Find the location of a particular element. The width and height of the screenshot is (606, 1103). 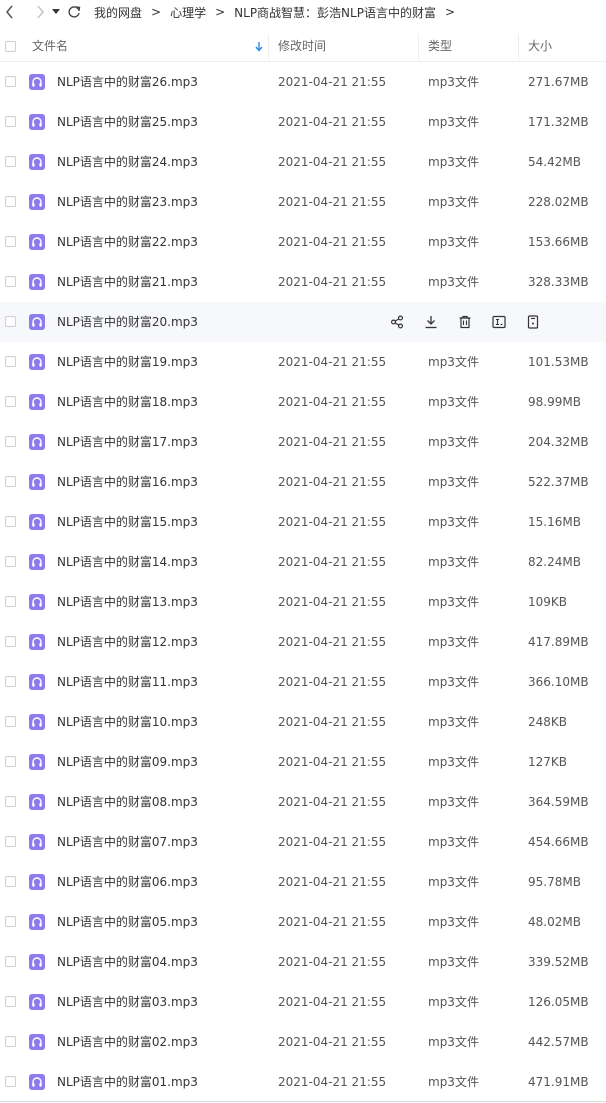

file-name: NLP语言中的财富26.mp3 is located at coordinates (127, 82).